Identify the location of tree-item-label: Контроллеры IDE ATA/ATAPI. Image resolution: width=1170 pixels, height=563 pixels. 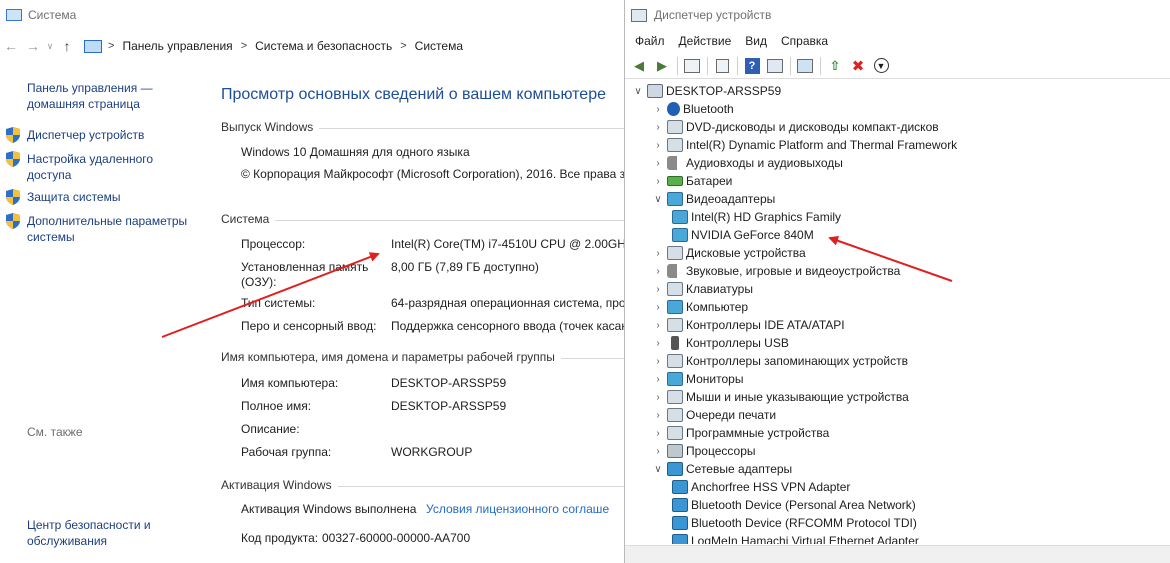
(765, 325).